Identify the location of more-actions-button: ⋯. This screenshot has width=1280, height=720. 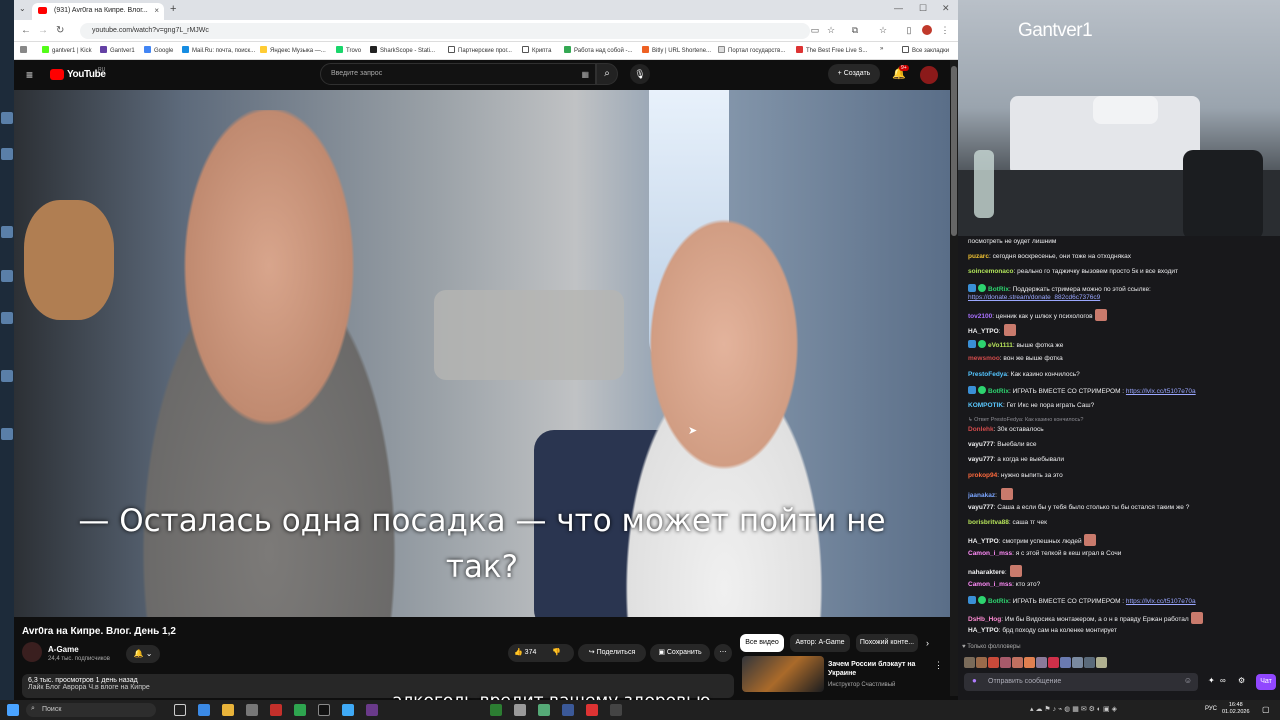
(723, 653).